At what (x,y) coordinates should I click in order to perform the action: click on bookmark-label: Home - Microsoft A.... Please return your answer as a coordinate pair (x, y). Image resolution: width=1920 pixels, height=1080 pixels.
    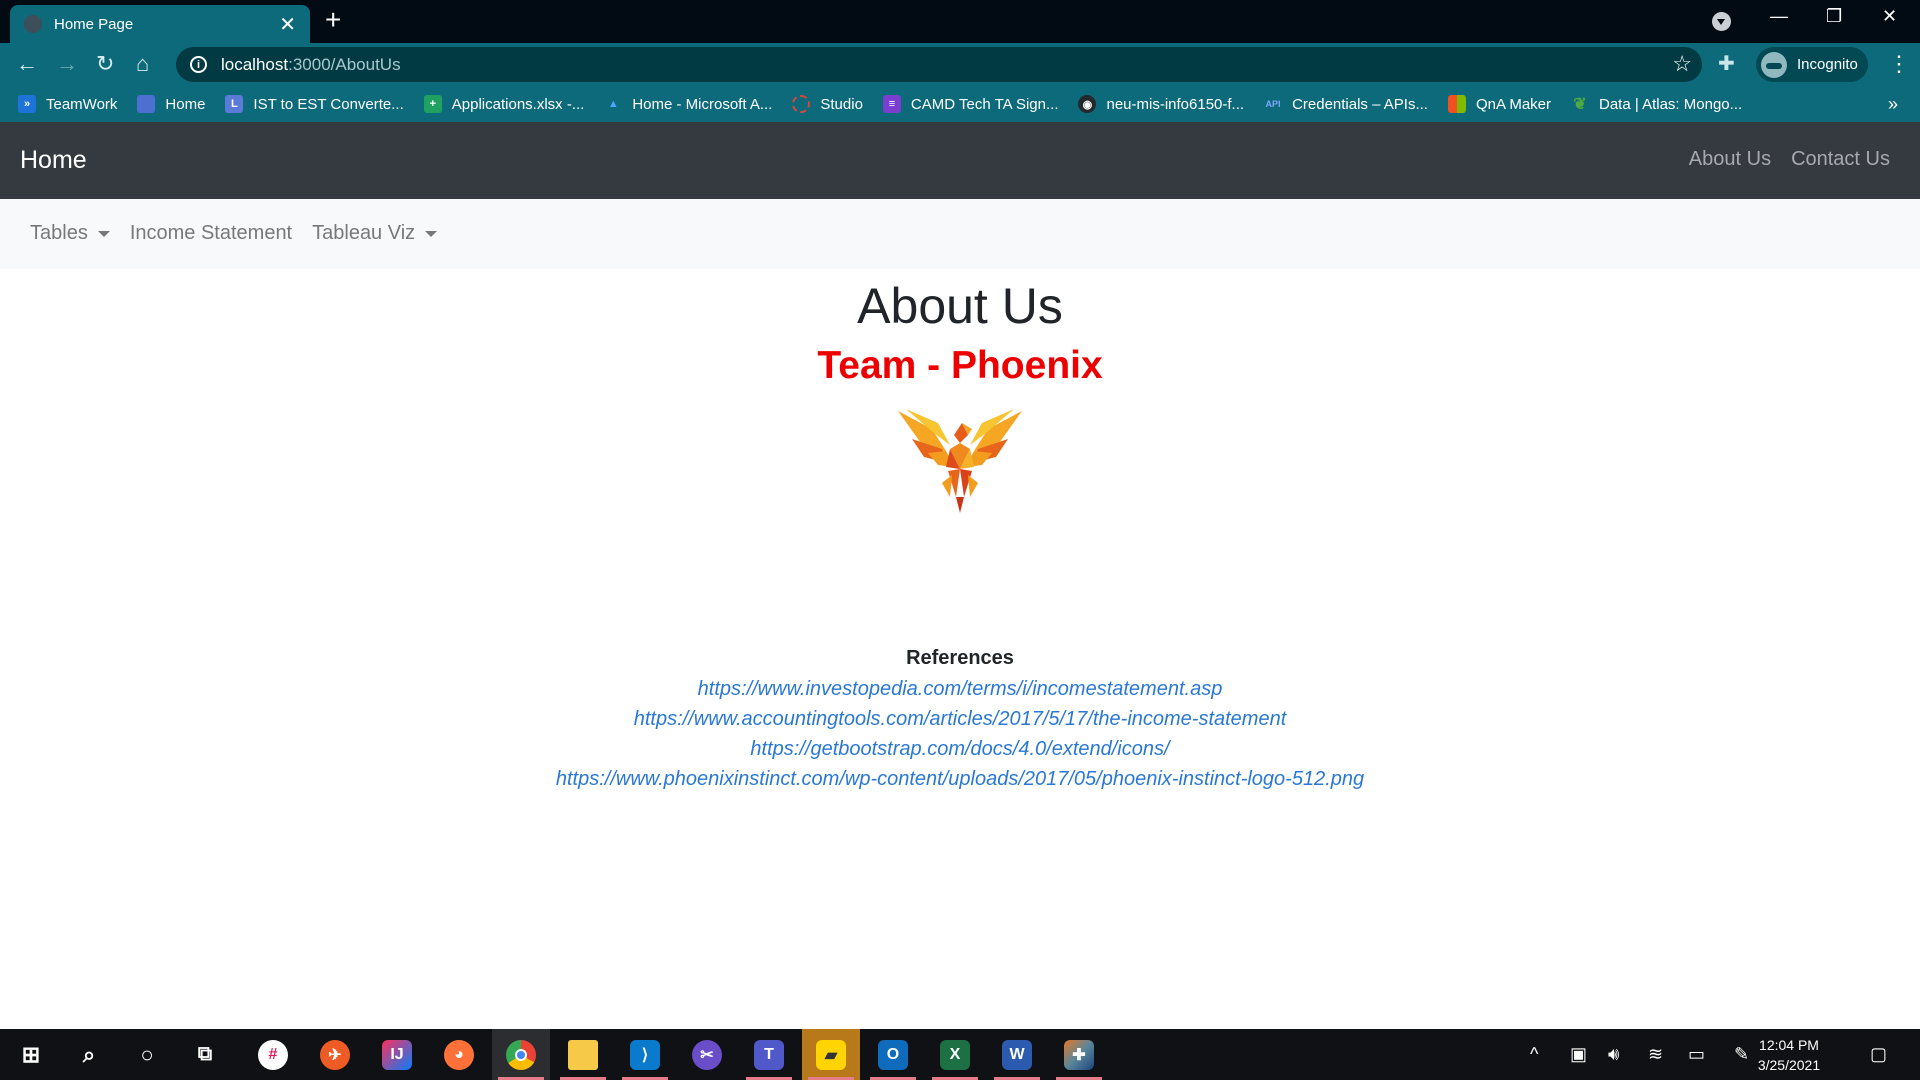
    Looking at the image, I should click on (702, 104).